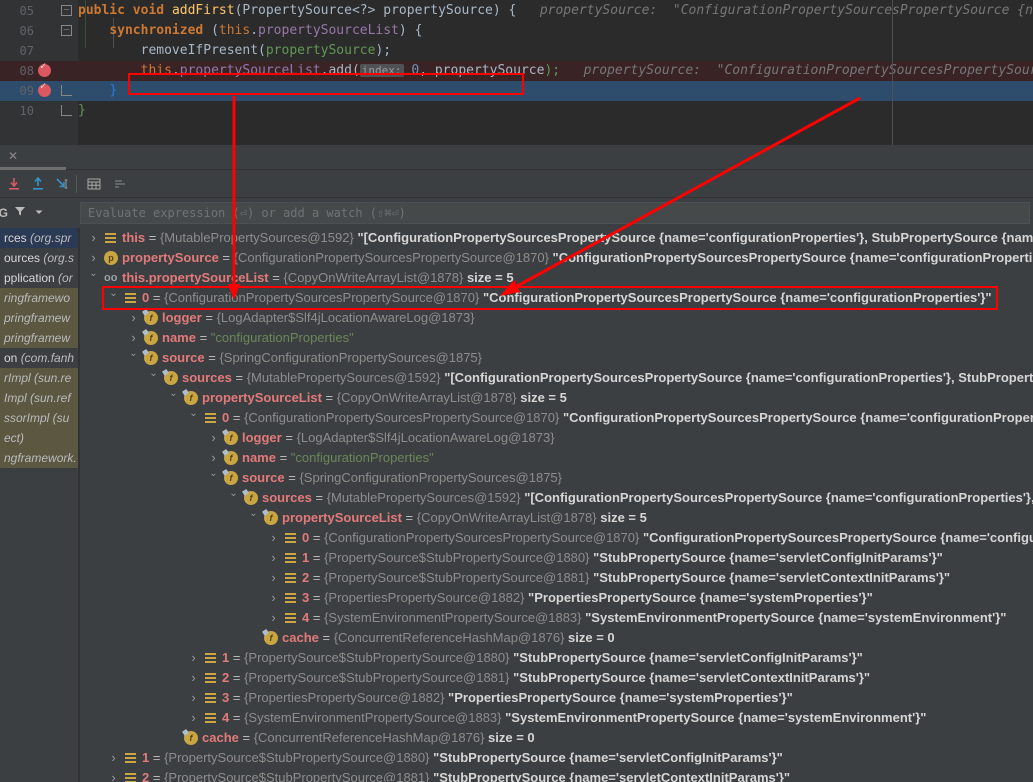  Describe the element at coordinates (39, 438) in the screenshot. I see `frame-list-item: ect)` at that location.